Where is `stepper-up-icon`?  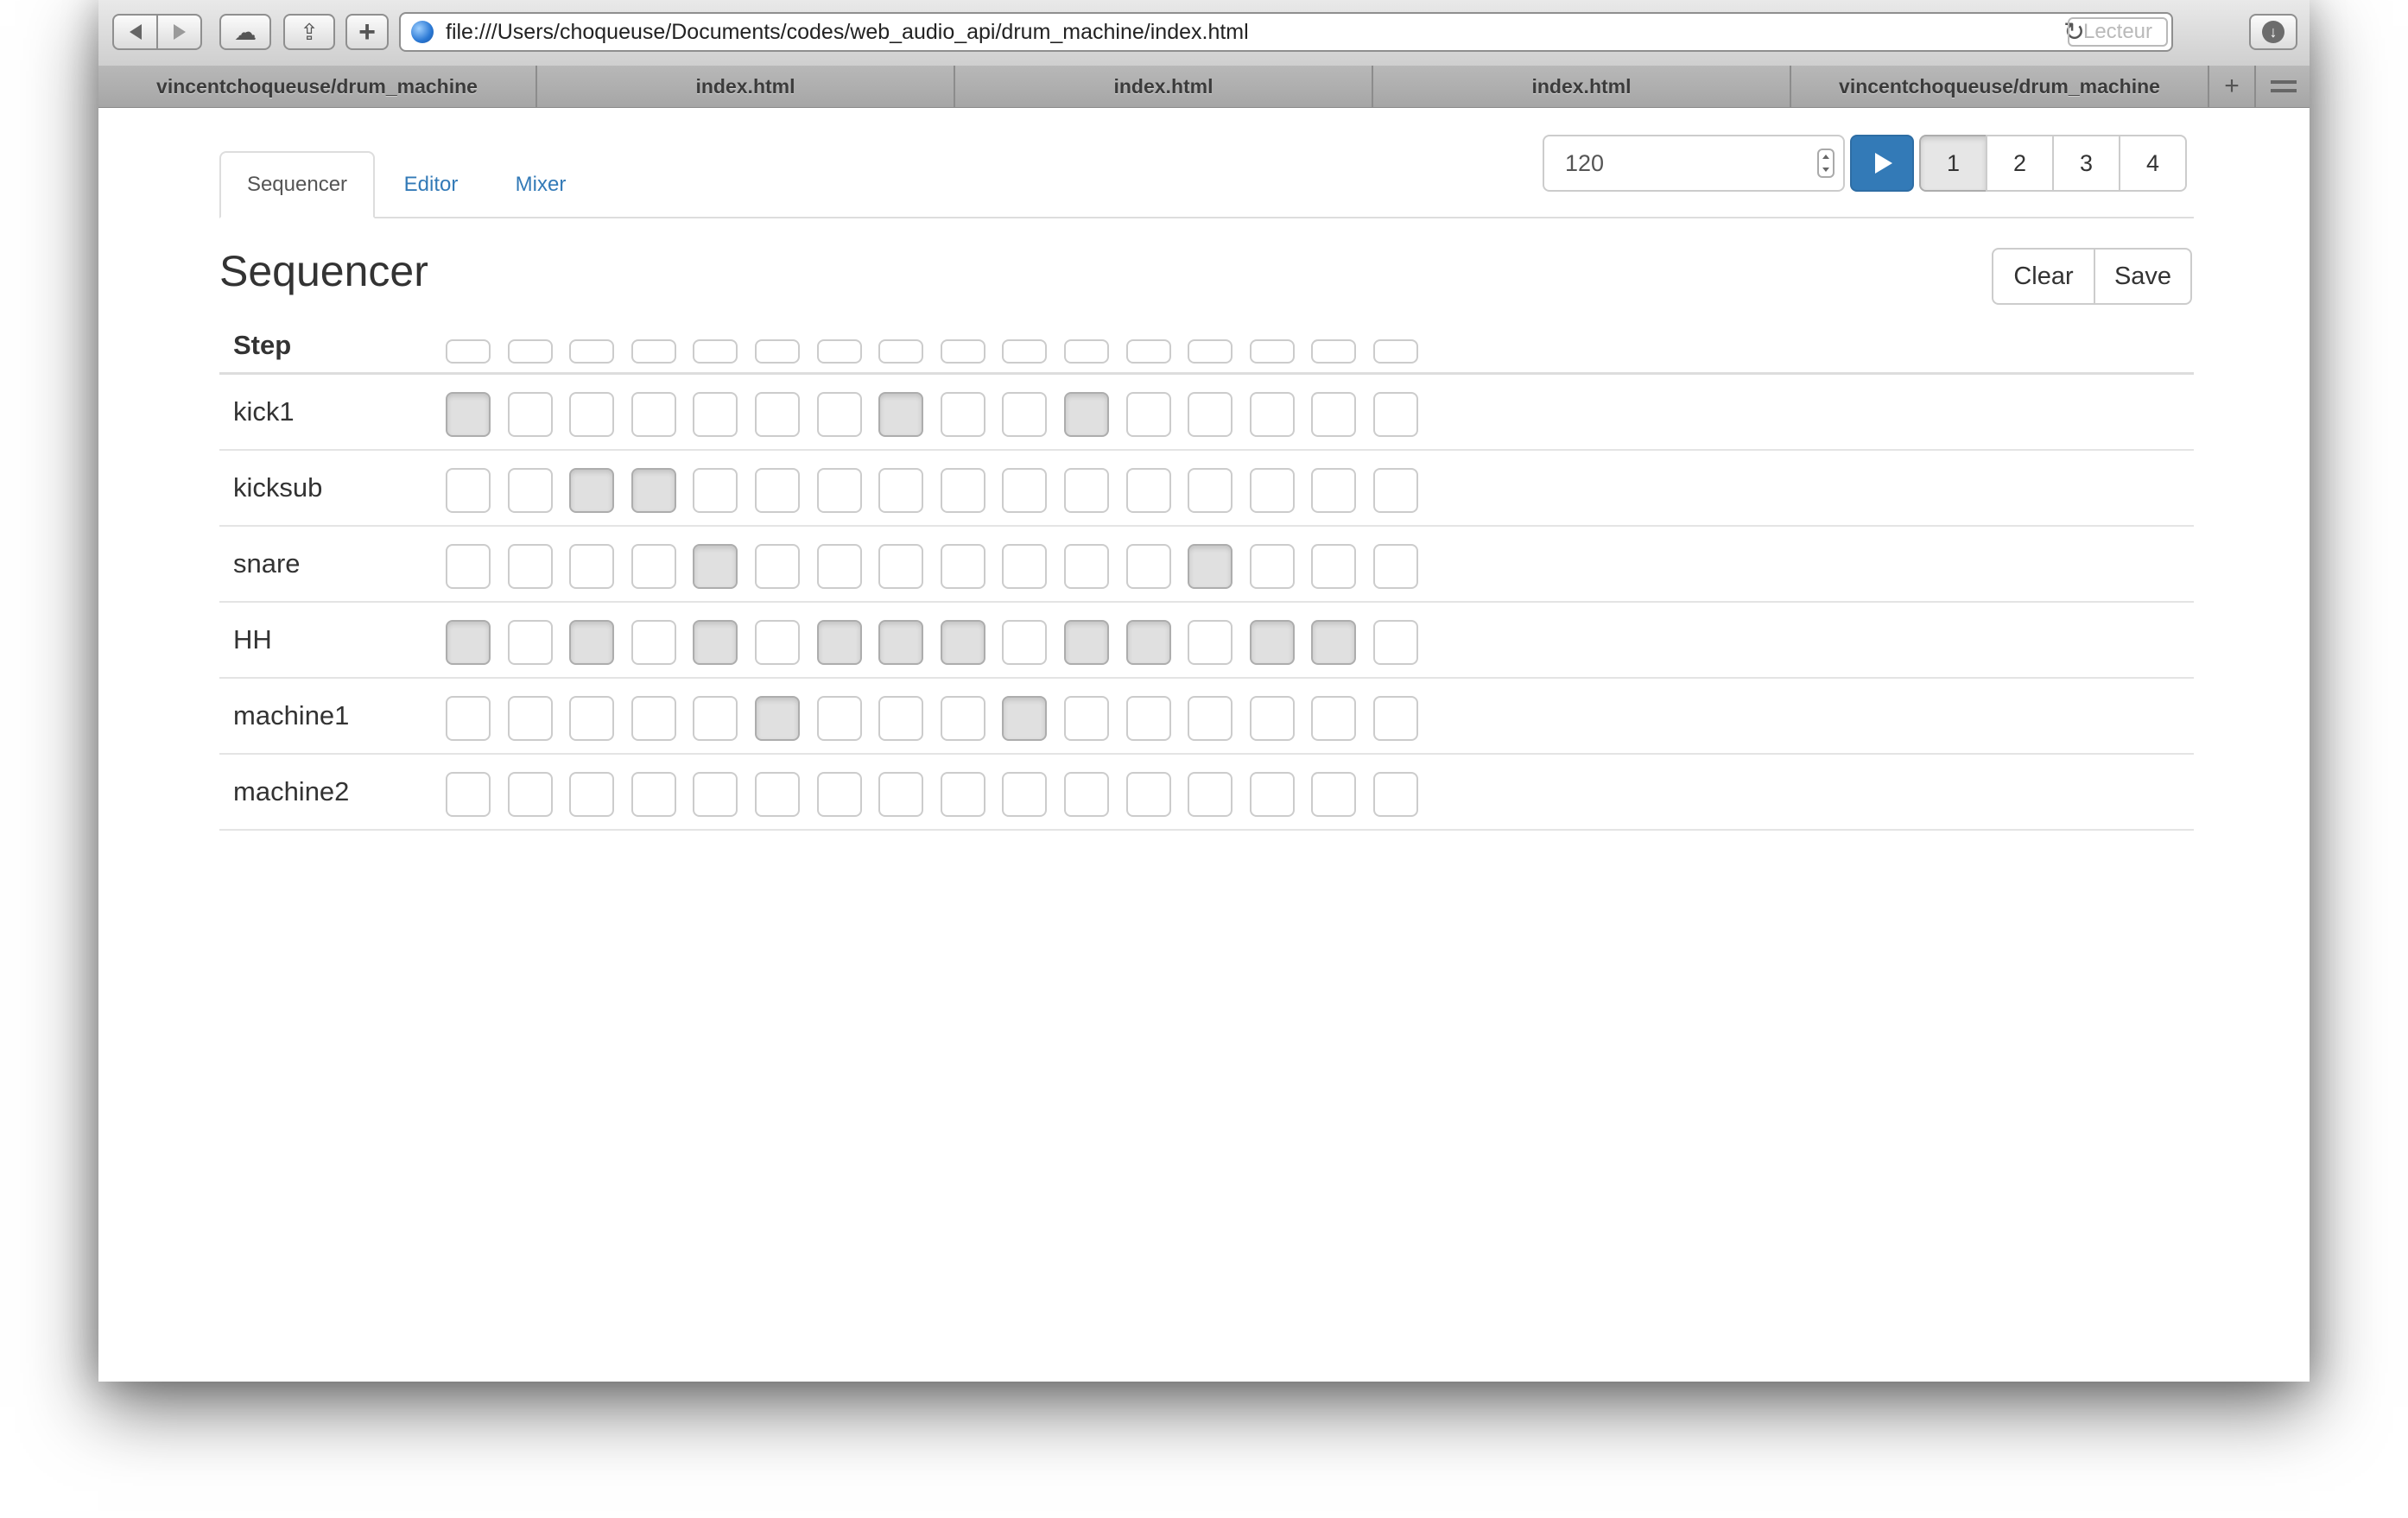 stepper-up-icon is located at coordinates (1825, 157).